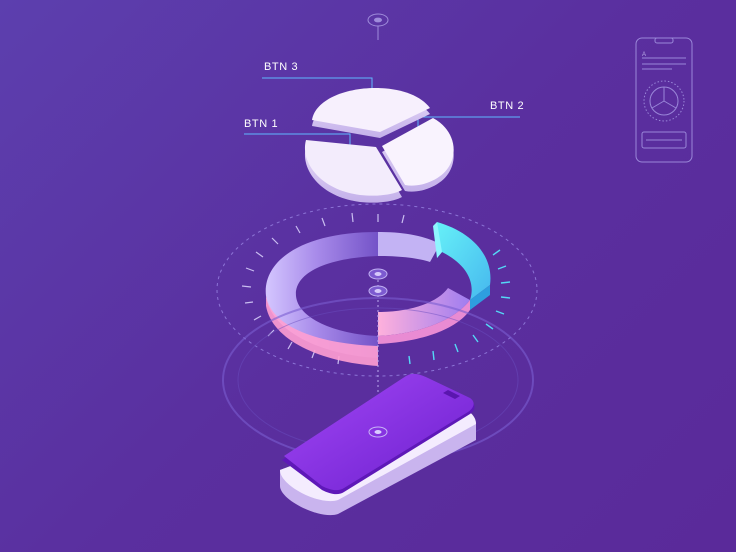 The image size is (736, 552). Describe the element at coordinates (507, 106) in the screenshot. I see `btn2-callout-label: BTN 2` at that location.